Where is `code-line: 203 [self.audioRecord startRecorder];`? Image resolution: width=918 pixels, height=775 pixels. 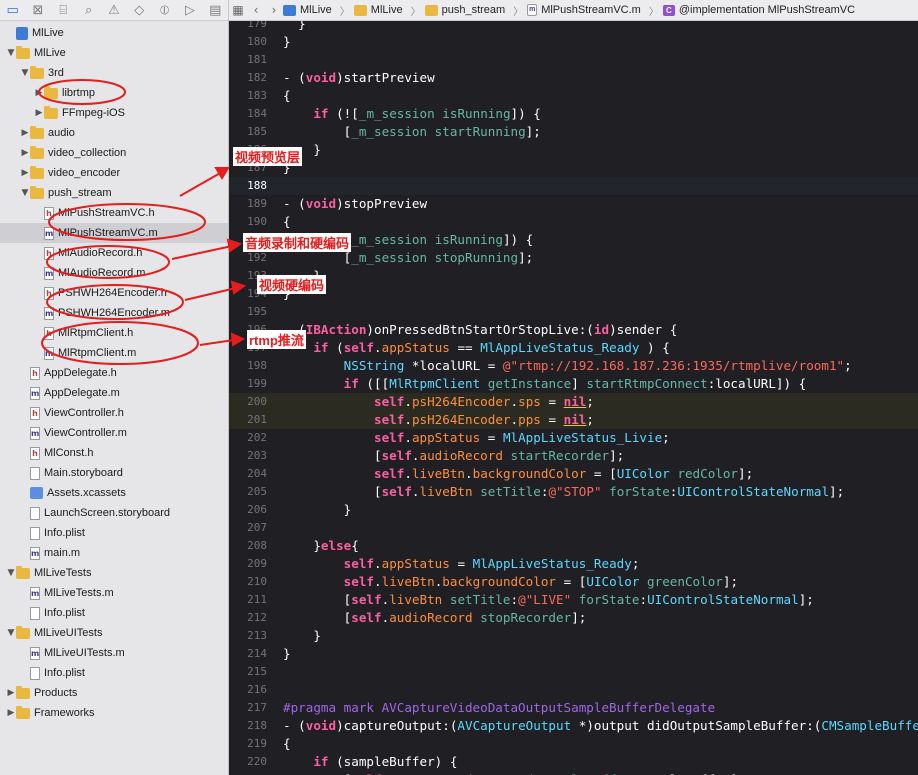
code-line: 203 [self.audioRecord startRecorder]; is located at coordinates (573, 456).